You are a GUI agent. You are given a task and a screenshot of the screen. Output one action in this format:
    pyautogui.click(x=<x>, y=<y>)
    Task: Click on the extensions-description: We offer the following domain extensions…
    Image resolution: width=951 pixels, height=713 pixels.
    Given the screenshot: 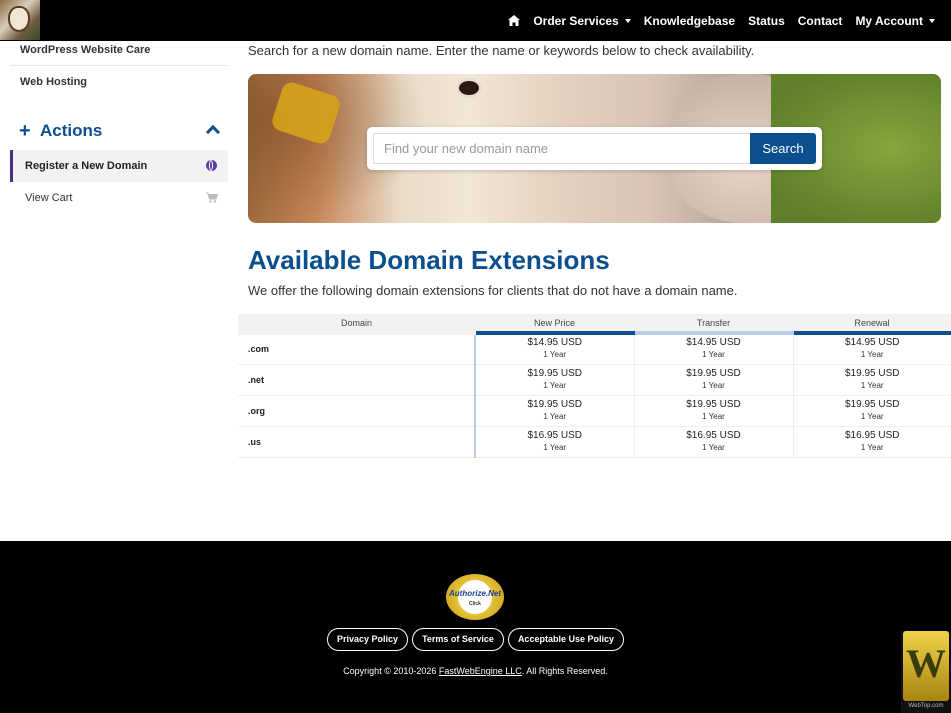 What is the action you would take?
    pyautogui.click(x=493, y=290)
    